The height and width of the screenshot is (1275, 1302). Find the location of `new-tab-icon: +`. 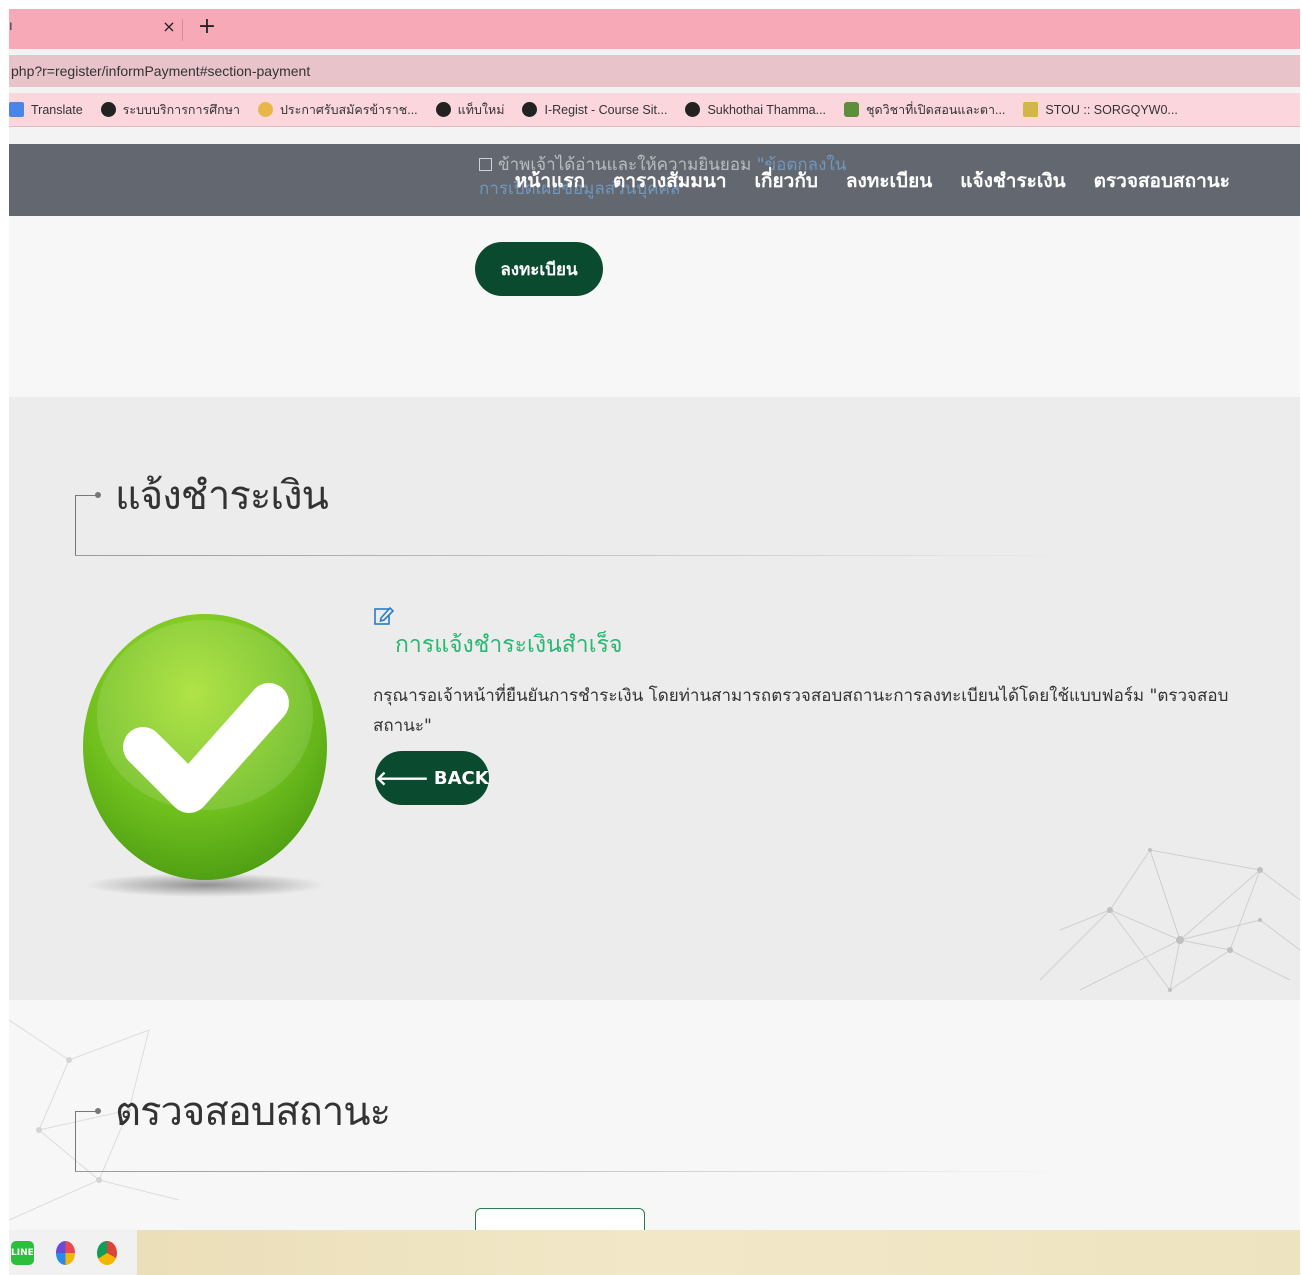

new-tab-icon: + is located at coordinates (207, 26).